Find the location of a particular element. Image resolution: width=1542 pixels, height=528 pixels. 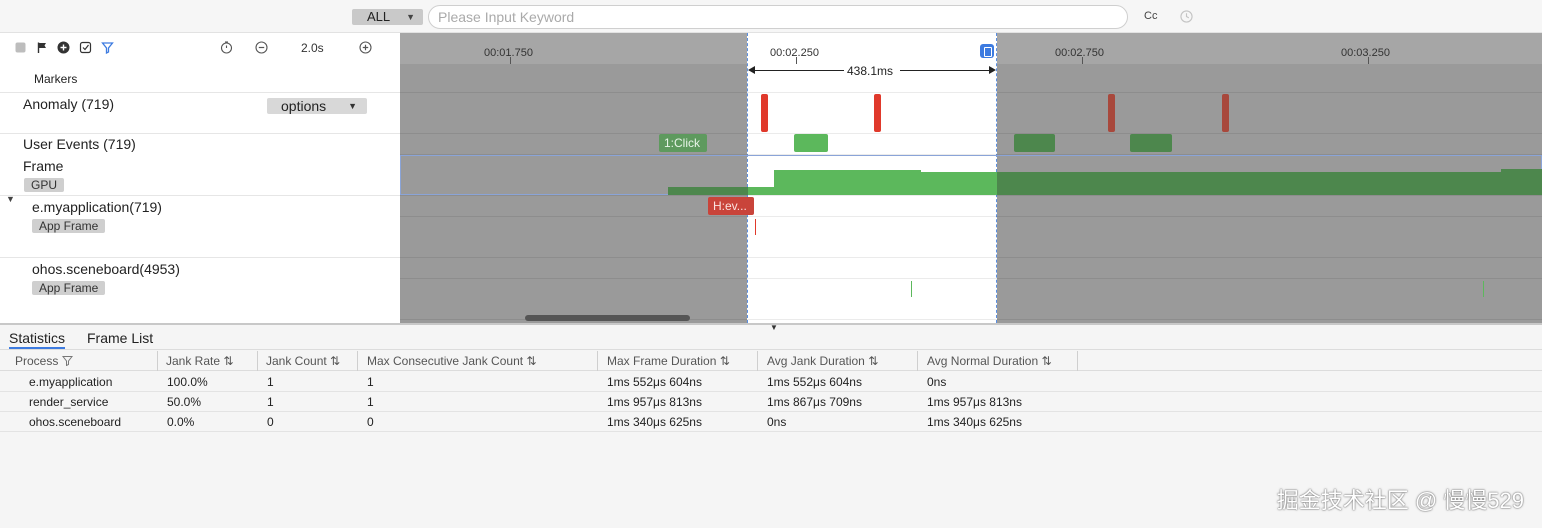

clock-icon is located at coordinates (1186, 16).